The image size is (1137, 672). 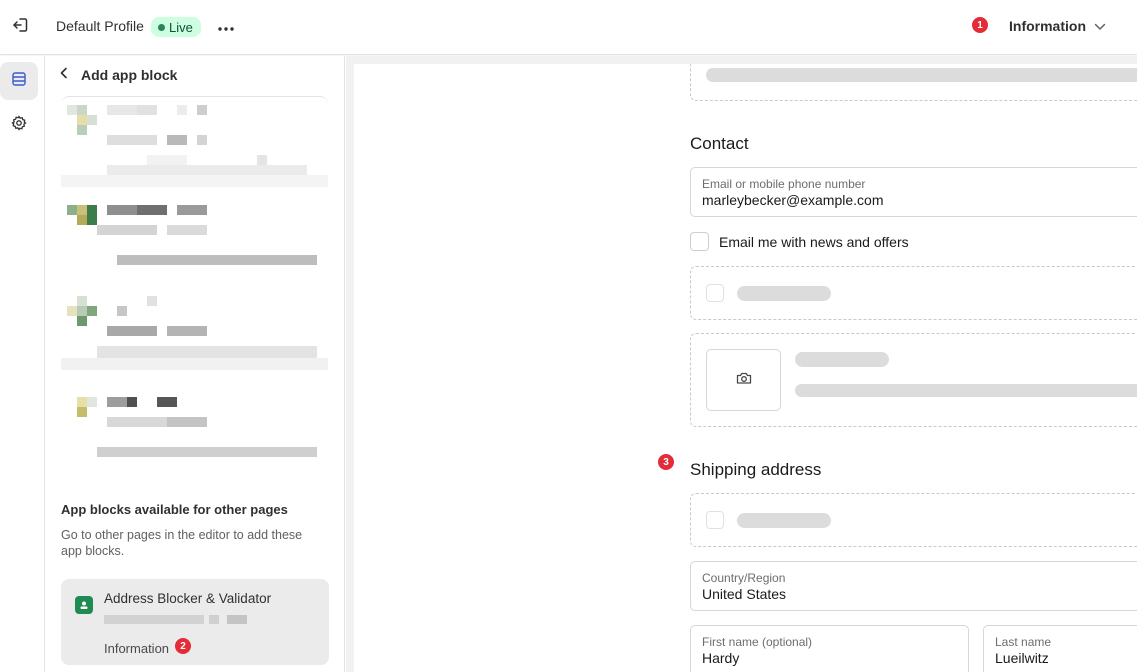 I want to click on page-selector: Information, so click(x=1057, y=26).